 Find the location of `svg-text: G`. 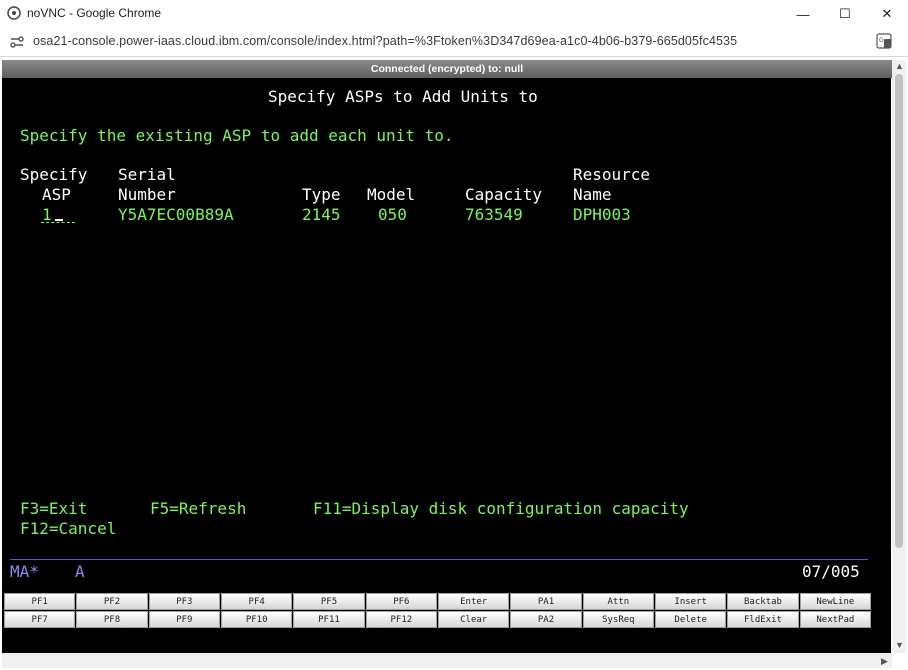

svg-text: G is located at coordinates (881, 40).